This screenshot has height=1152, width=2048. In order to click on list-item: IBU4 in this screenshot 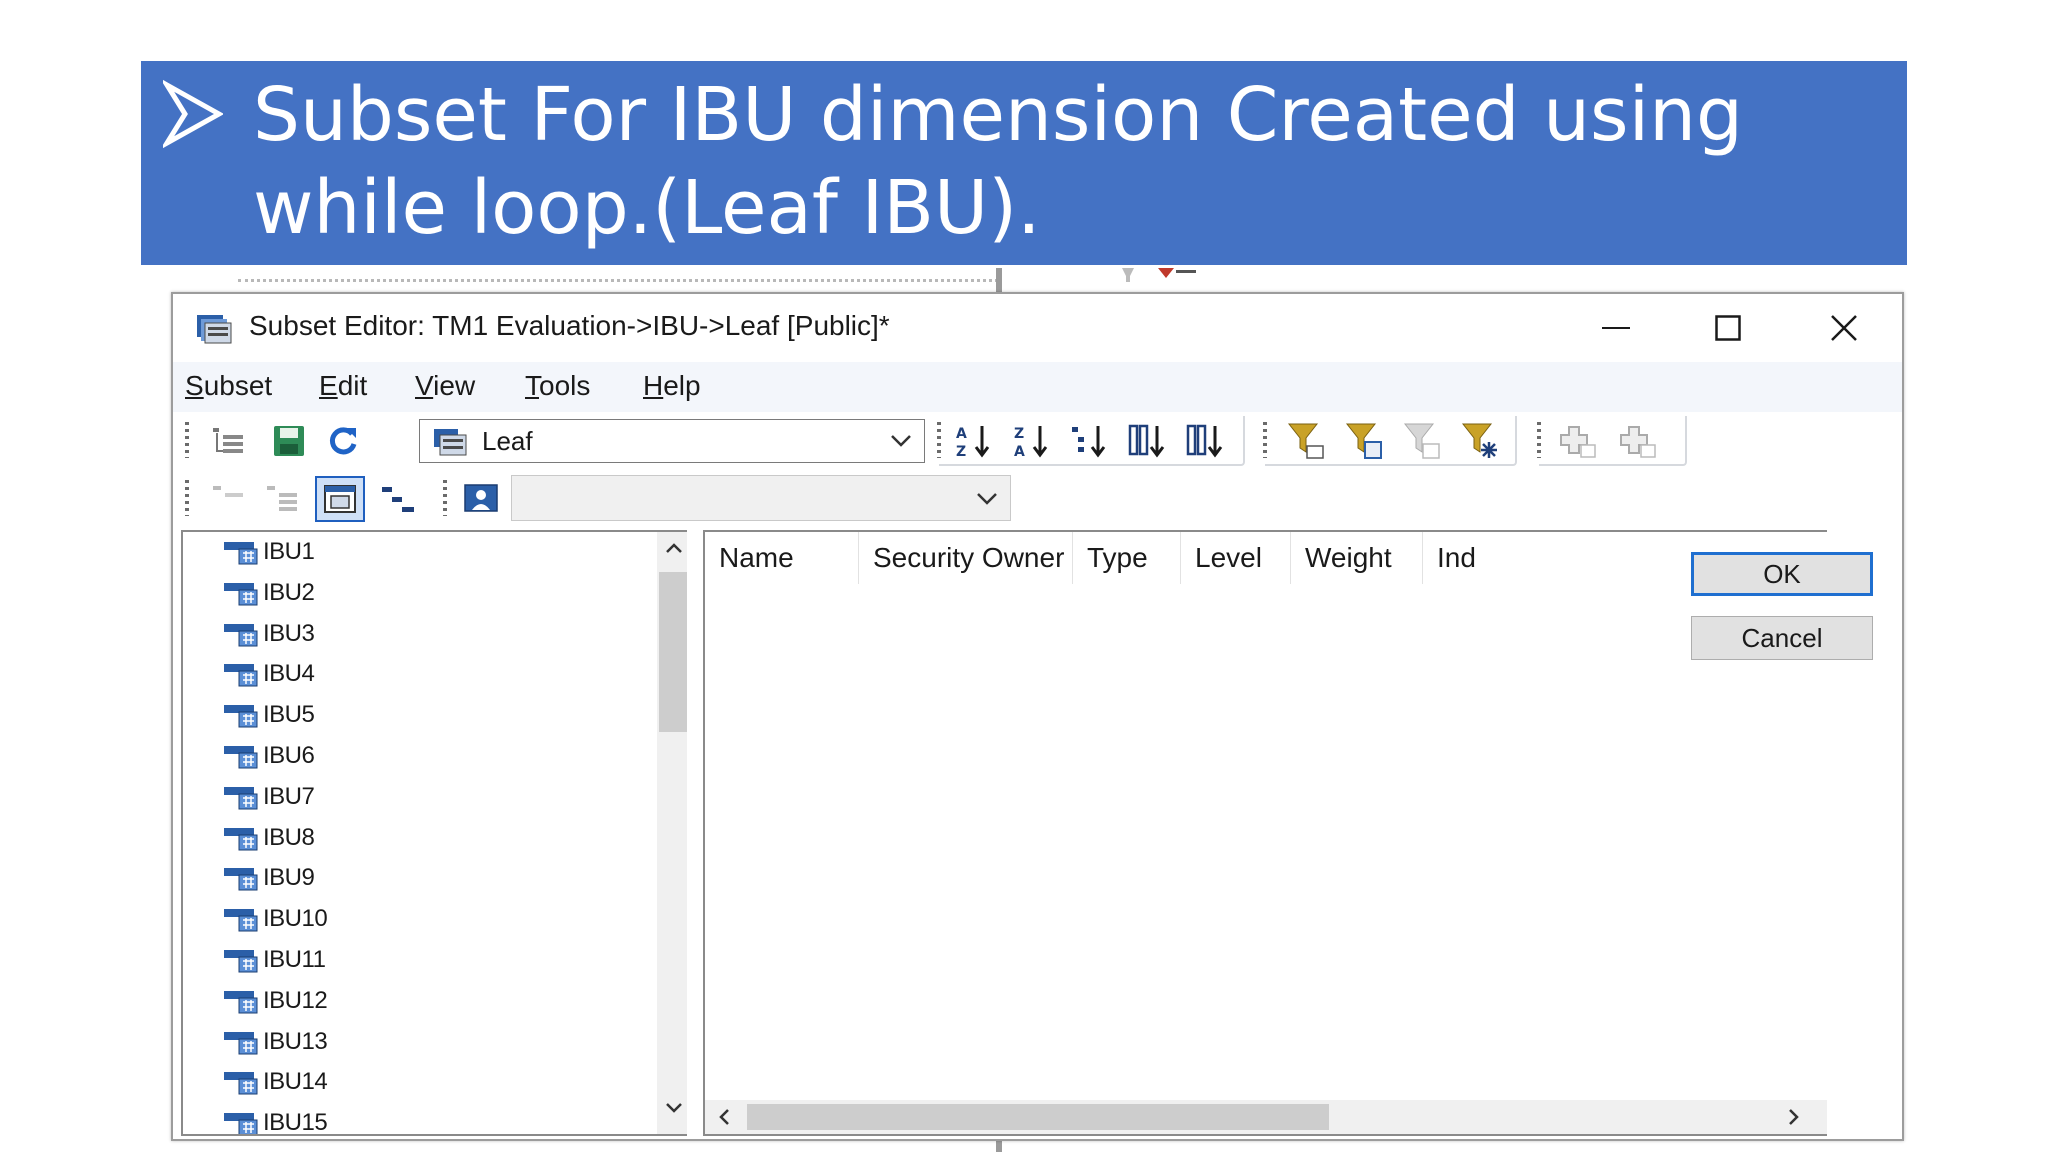, I will do `click(269, 674)`.